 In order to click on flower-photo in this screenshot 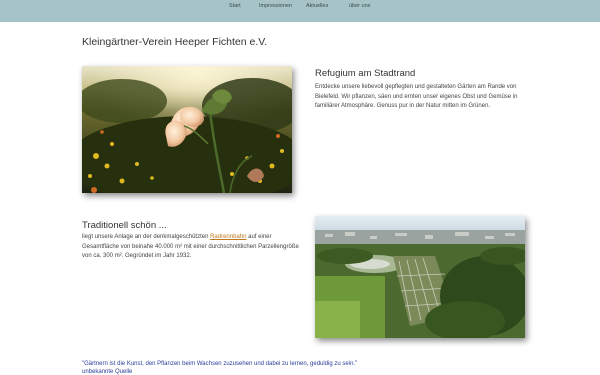, I will do `click(187, 129)`.